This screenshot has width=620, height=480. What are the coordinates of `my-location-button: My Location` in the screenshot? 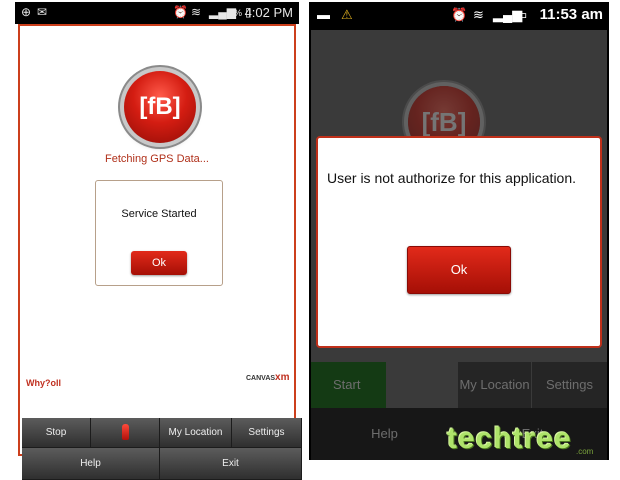 It's located at (196, 433).